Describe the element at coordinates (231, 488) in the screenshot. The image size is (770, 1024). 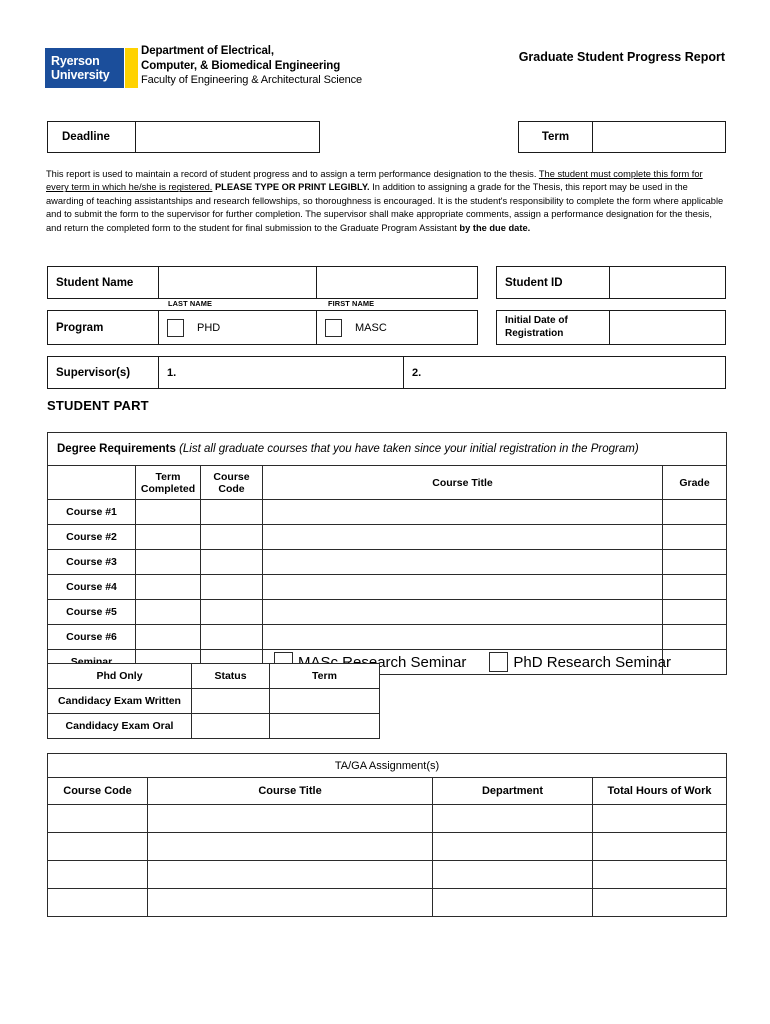
I see `header-code-line-2: Code` at that location.